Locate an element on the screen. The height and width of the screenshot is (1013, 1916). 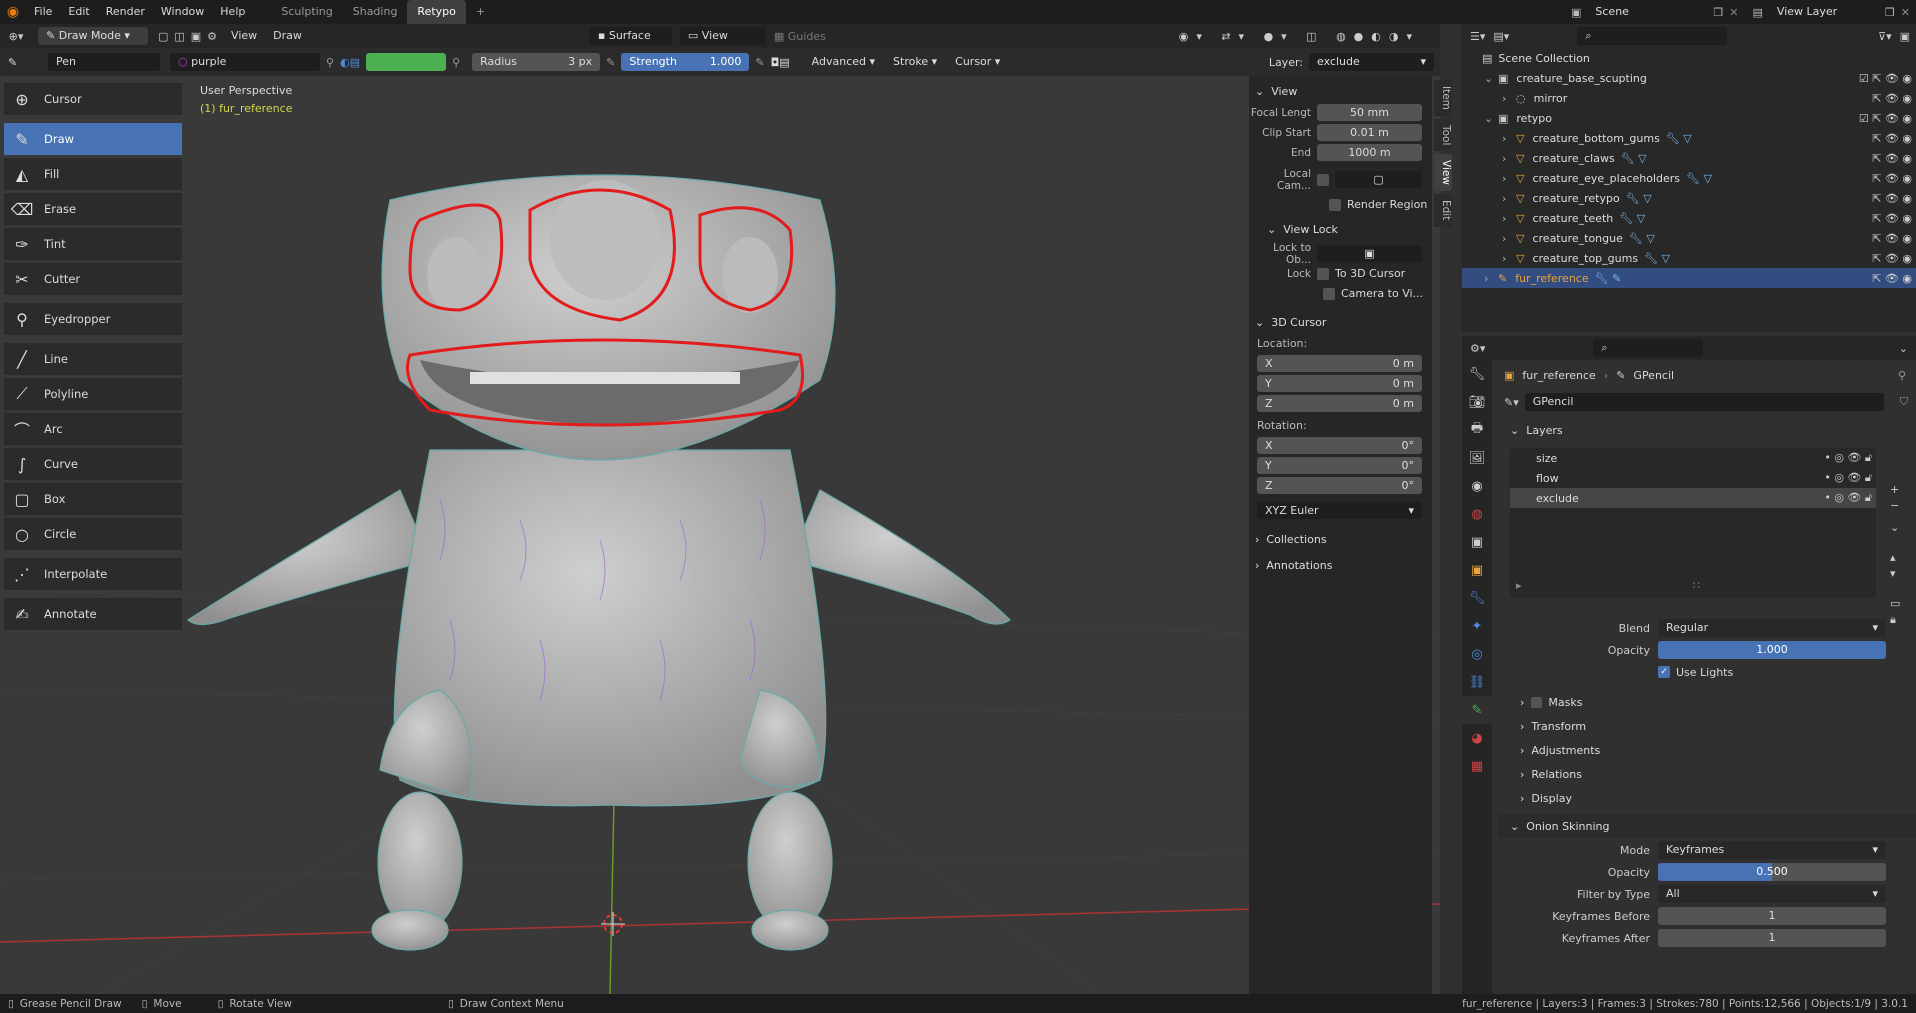
rotation-z-field: Z 0° is located at coordinates (1339, 485).